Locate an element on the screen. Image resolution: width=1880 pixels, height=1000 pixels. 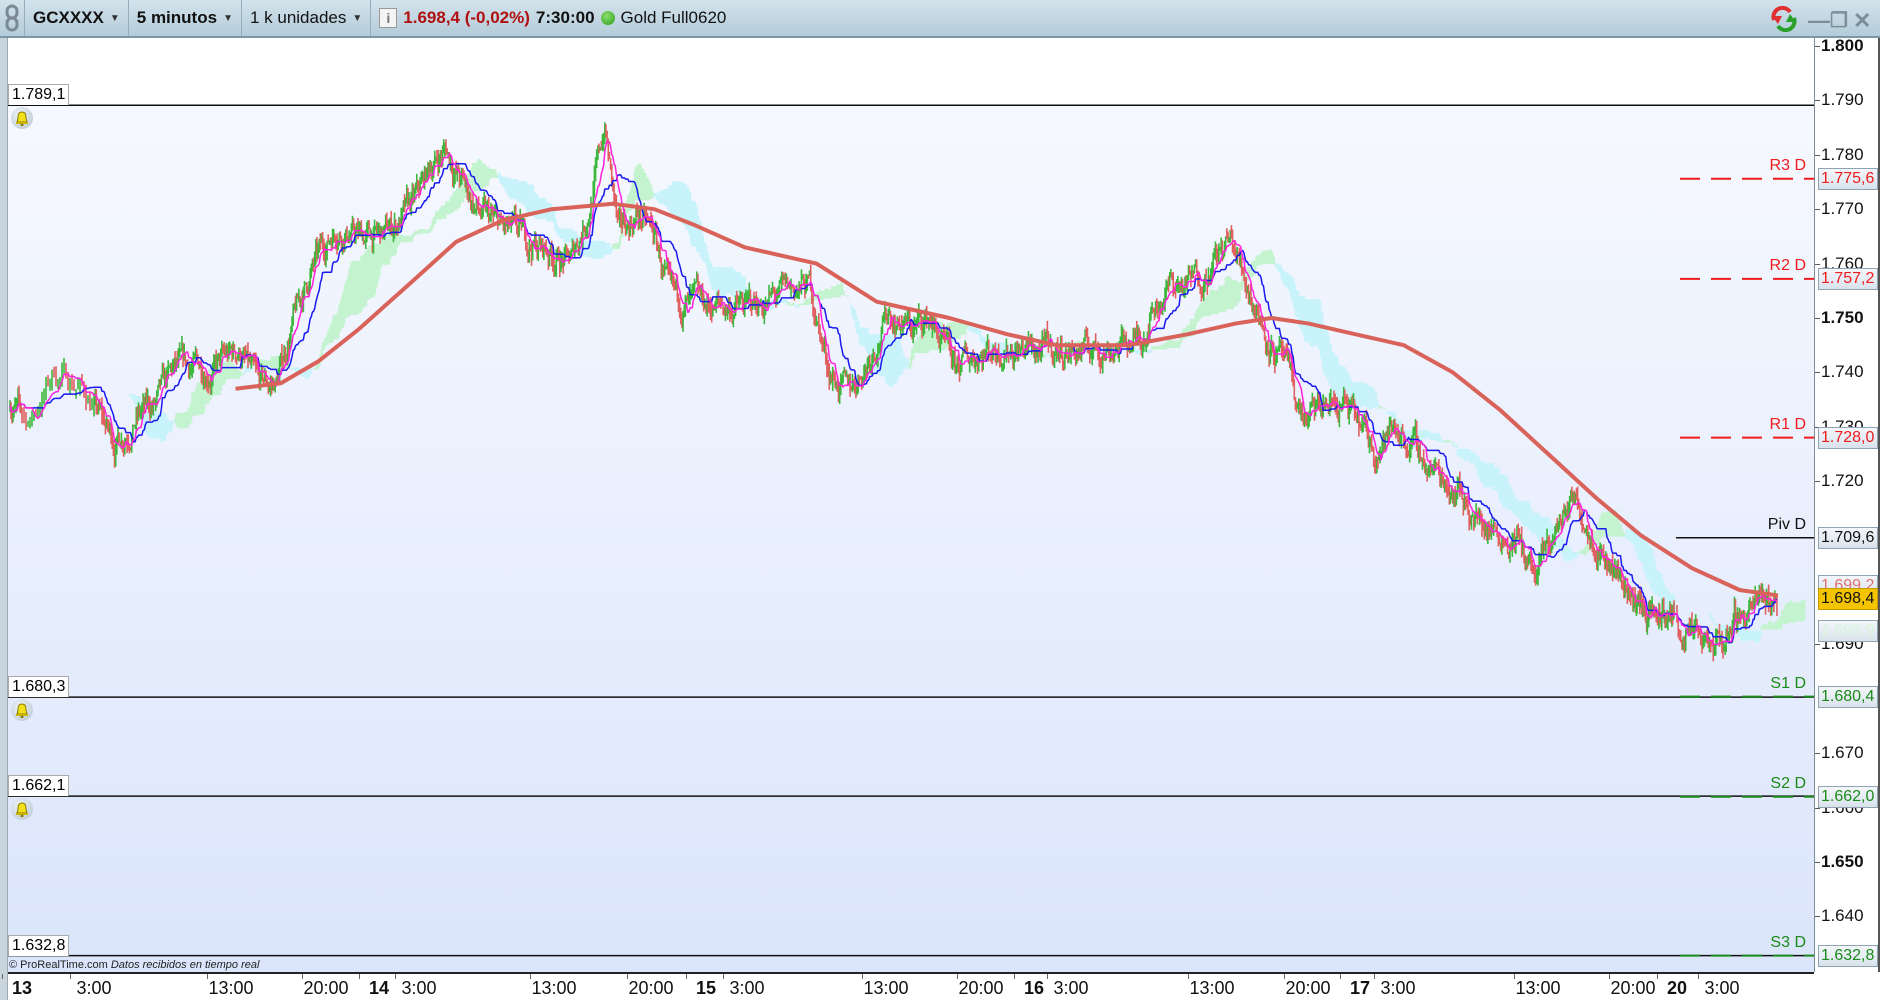
last-price: 1.698,4 (-0,02%) is located at coordinates (466, 17).